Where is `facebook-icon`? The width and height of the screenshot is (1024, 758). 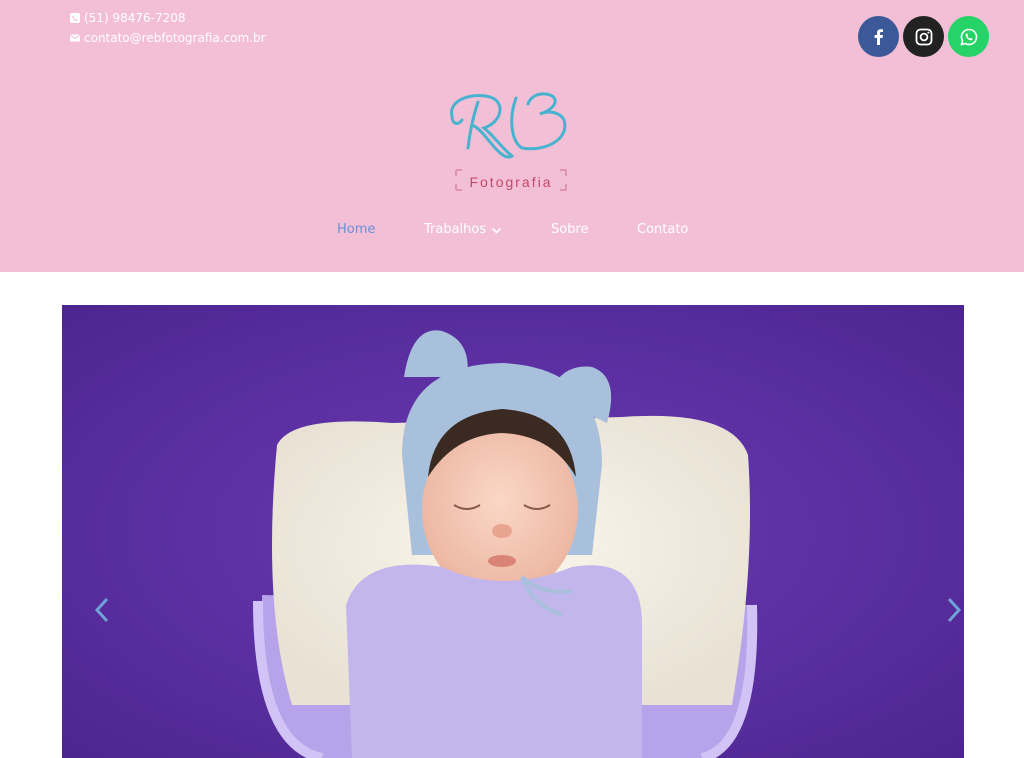
facebook-icon is located at coordinates (878, 36).